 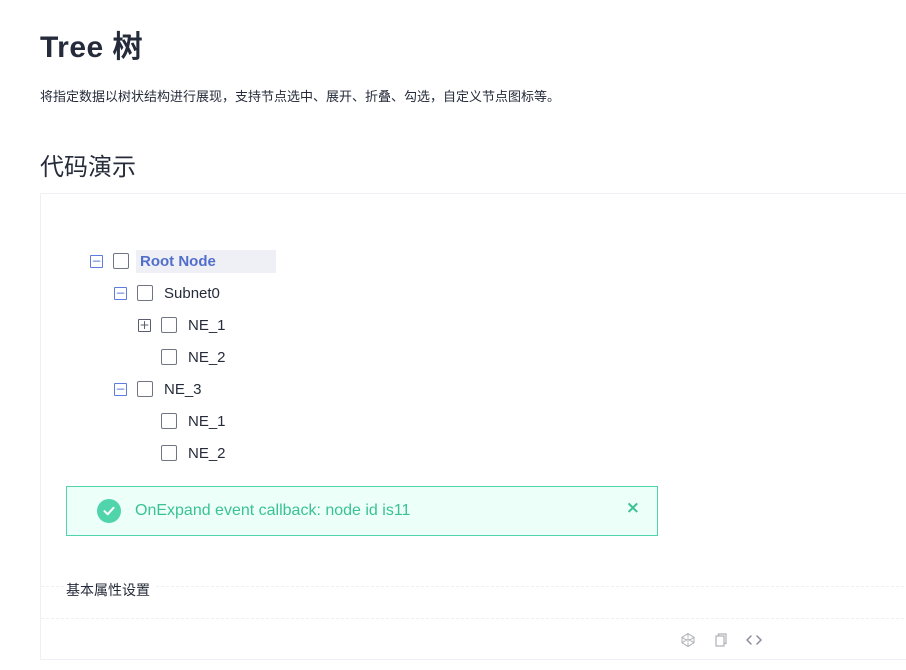 What do you see at coordinates (192, 293) in the screenshot?
I see `node-label: Subnet0` at bounding box center [192, 293].